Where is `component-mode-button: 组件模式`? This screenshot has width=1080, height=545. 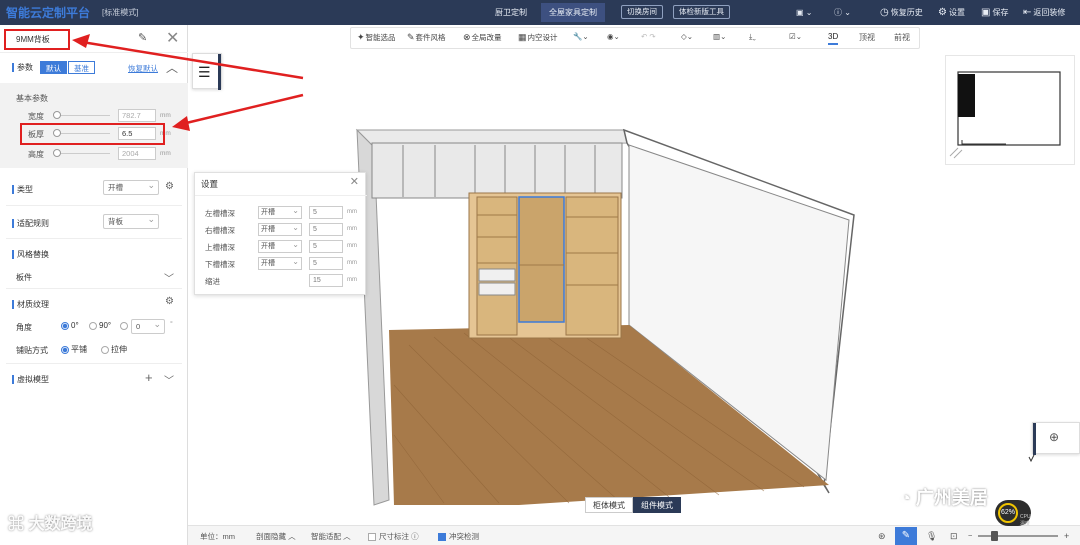 component-mode-button: 组件模式 is located at coordinates (657, 505).